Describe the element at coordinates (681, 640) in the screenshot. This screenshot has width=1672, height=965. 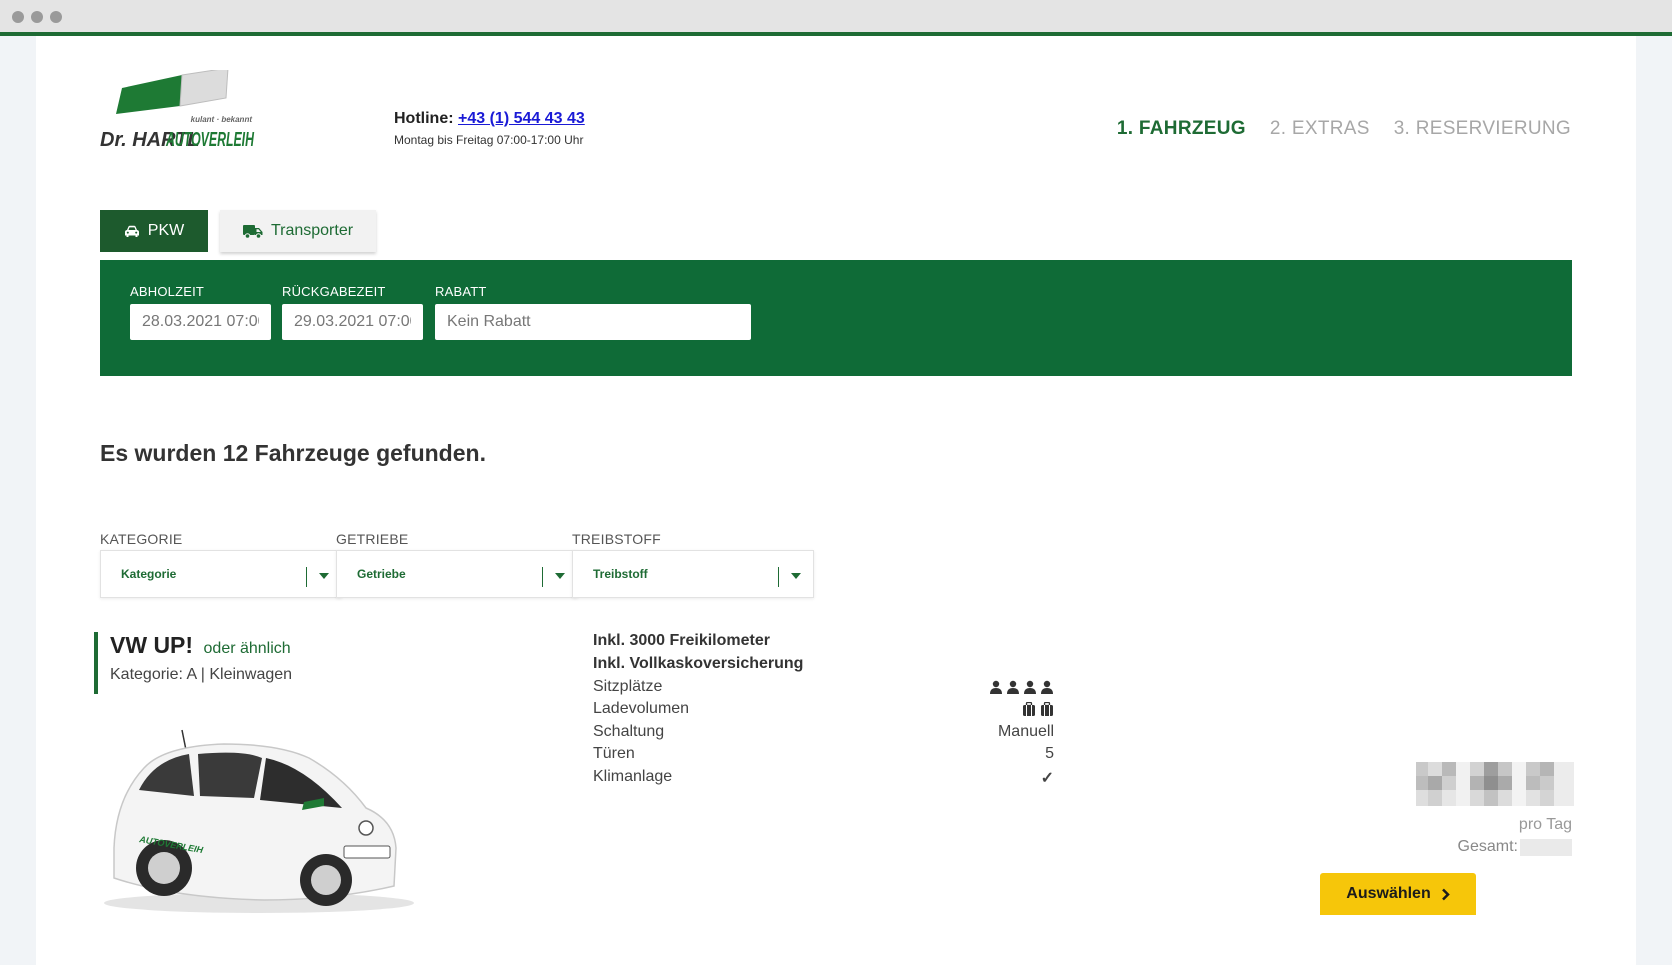
I see `feature-free-km: Inkl. 3000 Freikilometer` at that location.